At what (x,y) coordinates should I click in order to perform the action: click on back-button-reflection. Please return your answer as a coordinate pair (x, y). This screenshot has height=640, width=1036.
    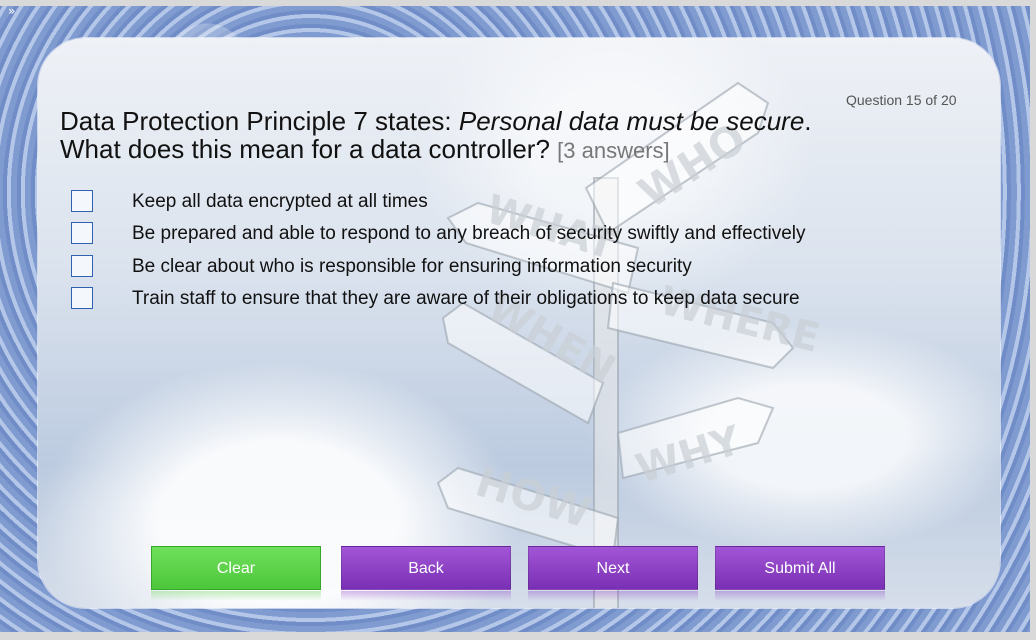
    Looking at the image, I should click on (426, 596).